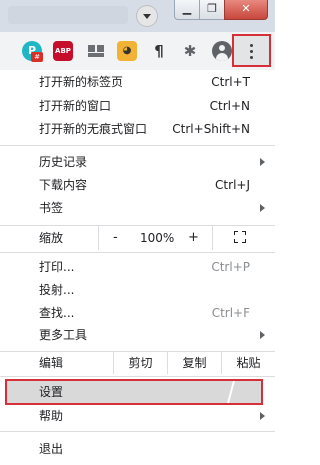 Image resolution: width=320 pixels, height=465 pixels. What do you see at coordinates (127, 51) in the screenshot?
I see `dog-extension-icon: ◕` at bounding box center [127, 51].